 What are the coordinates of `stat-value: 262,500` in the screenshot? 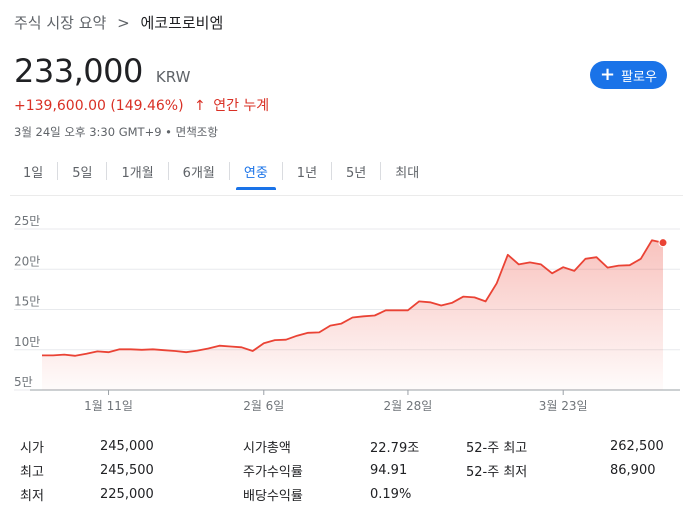 It's located at (637, 446).